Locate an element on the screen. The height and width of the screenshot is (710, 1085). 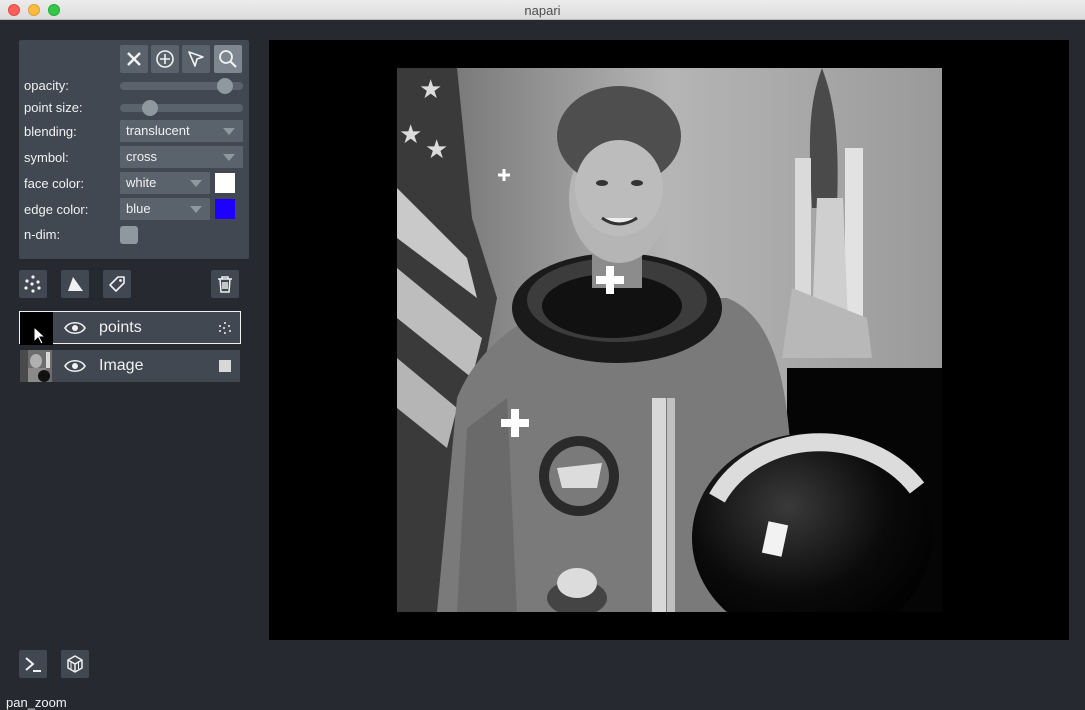
3d-toggle-icon is located at coordinates (75, 664).